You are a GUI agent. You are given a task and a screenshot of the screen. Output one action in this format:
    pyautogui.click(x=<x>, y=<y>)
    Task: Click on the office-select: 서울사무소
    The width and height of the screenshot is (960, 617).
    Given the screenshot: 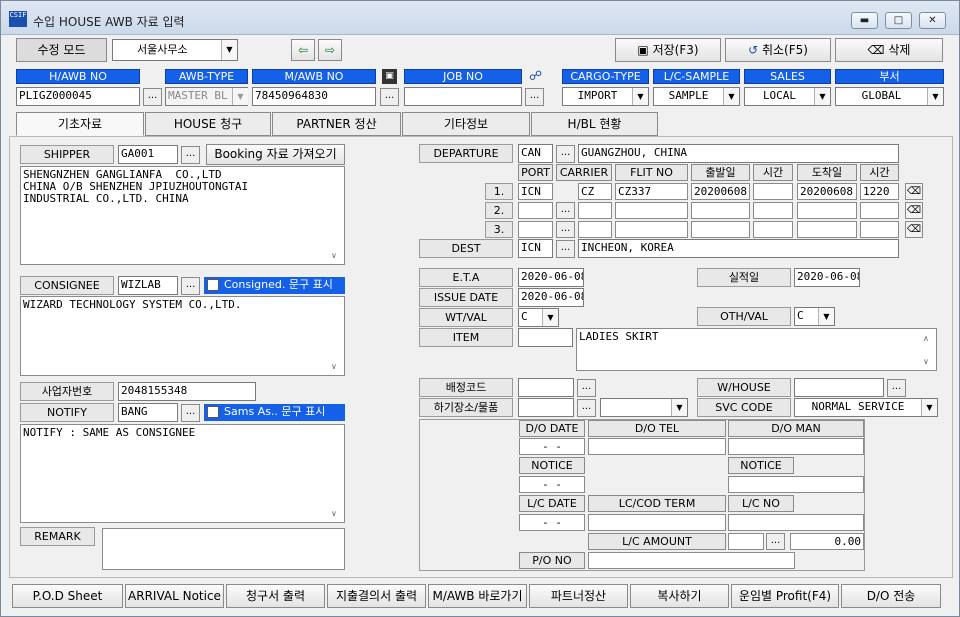 What is the action you would take?
    pyautogui.click(x=175, y=50)
    